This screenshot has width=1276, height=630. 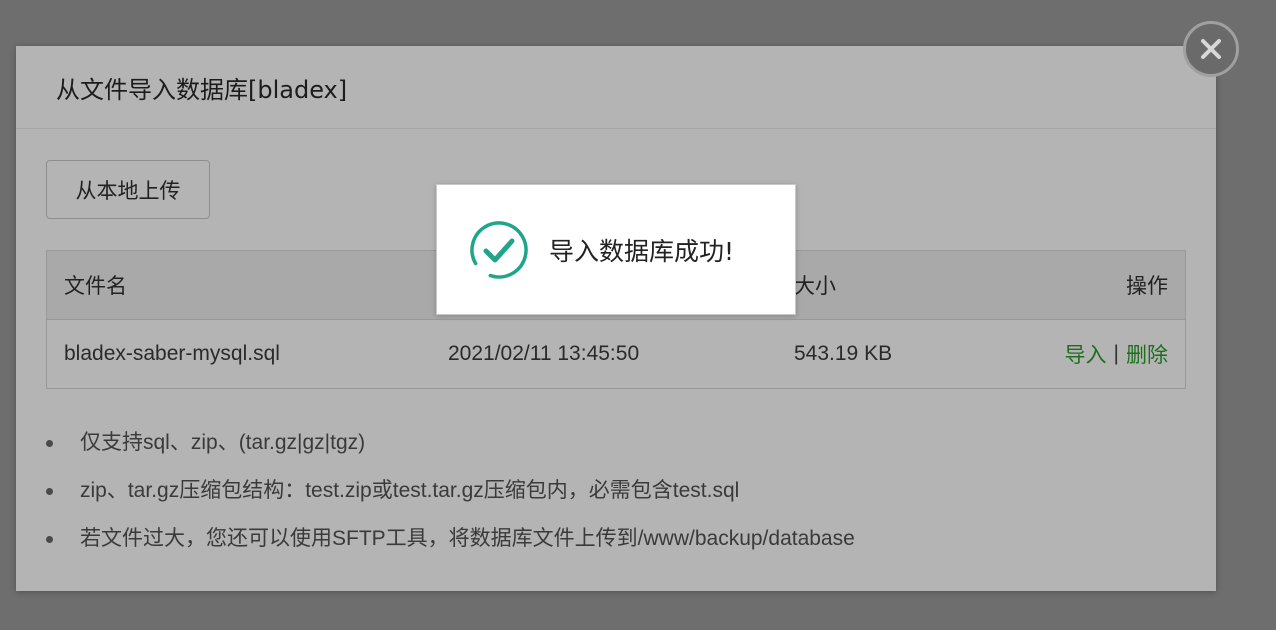 I want to click on toast-message: 导入数据库成功!, so click(x=642, y=251).